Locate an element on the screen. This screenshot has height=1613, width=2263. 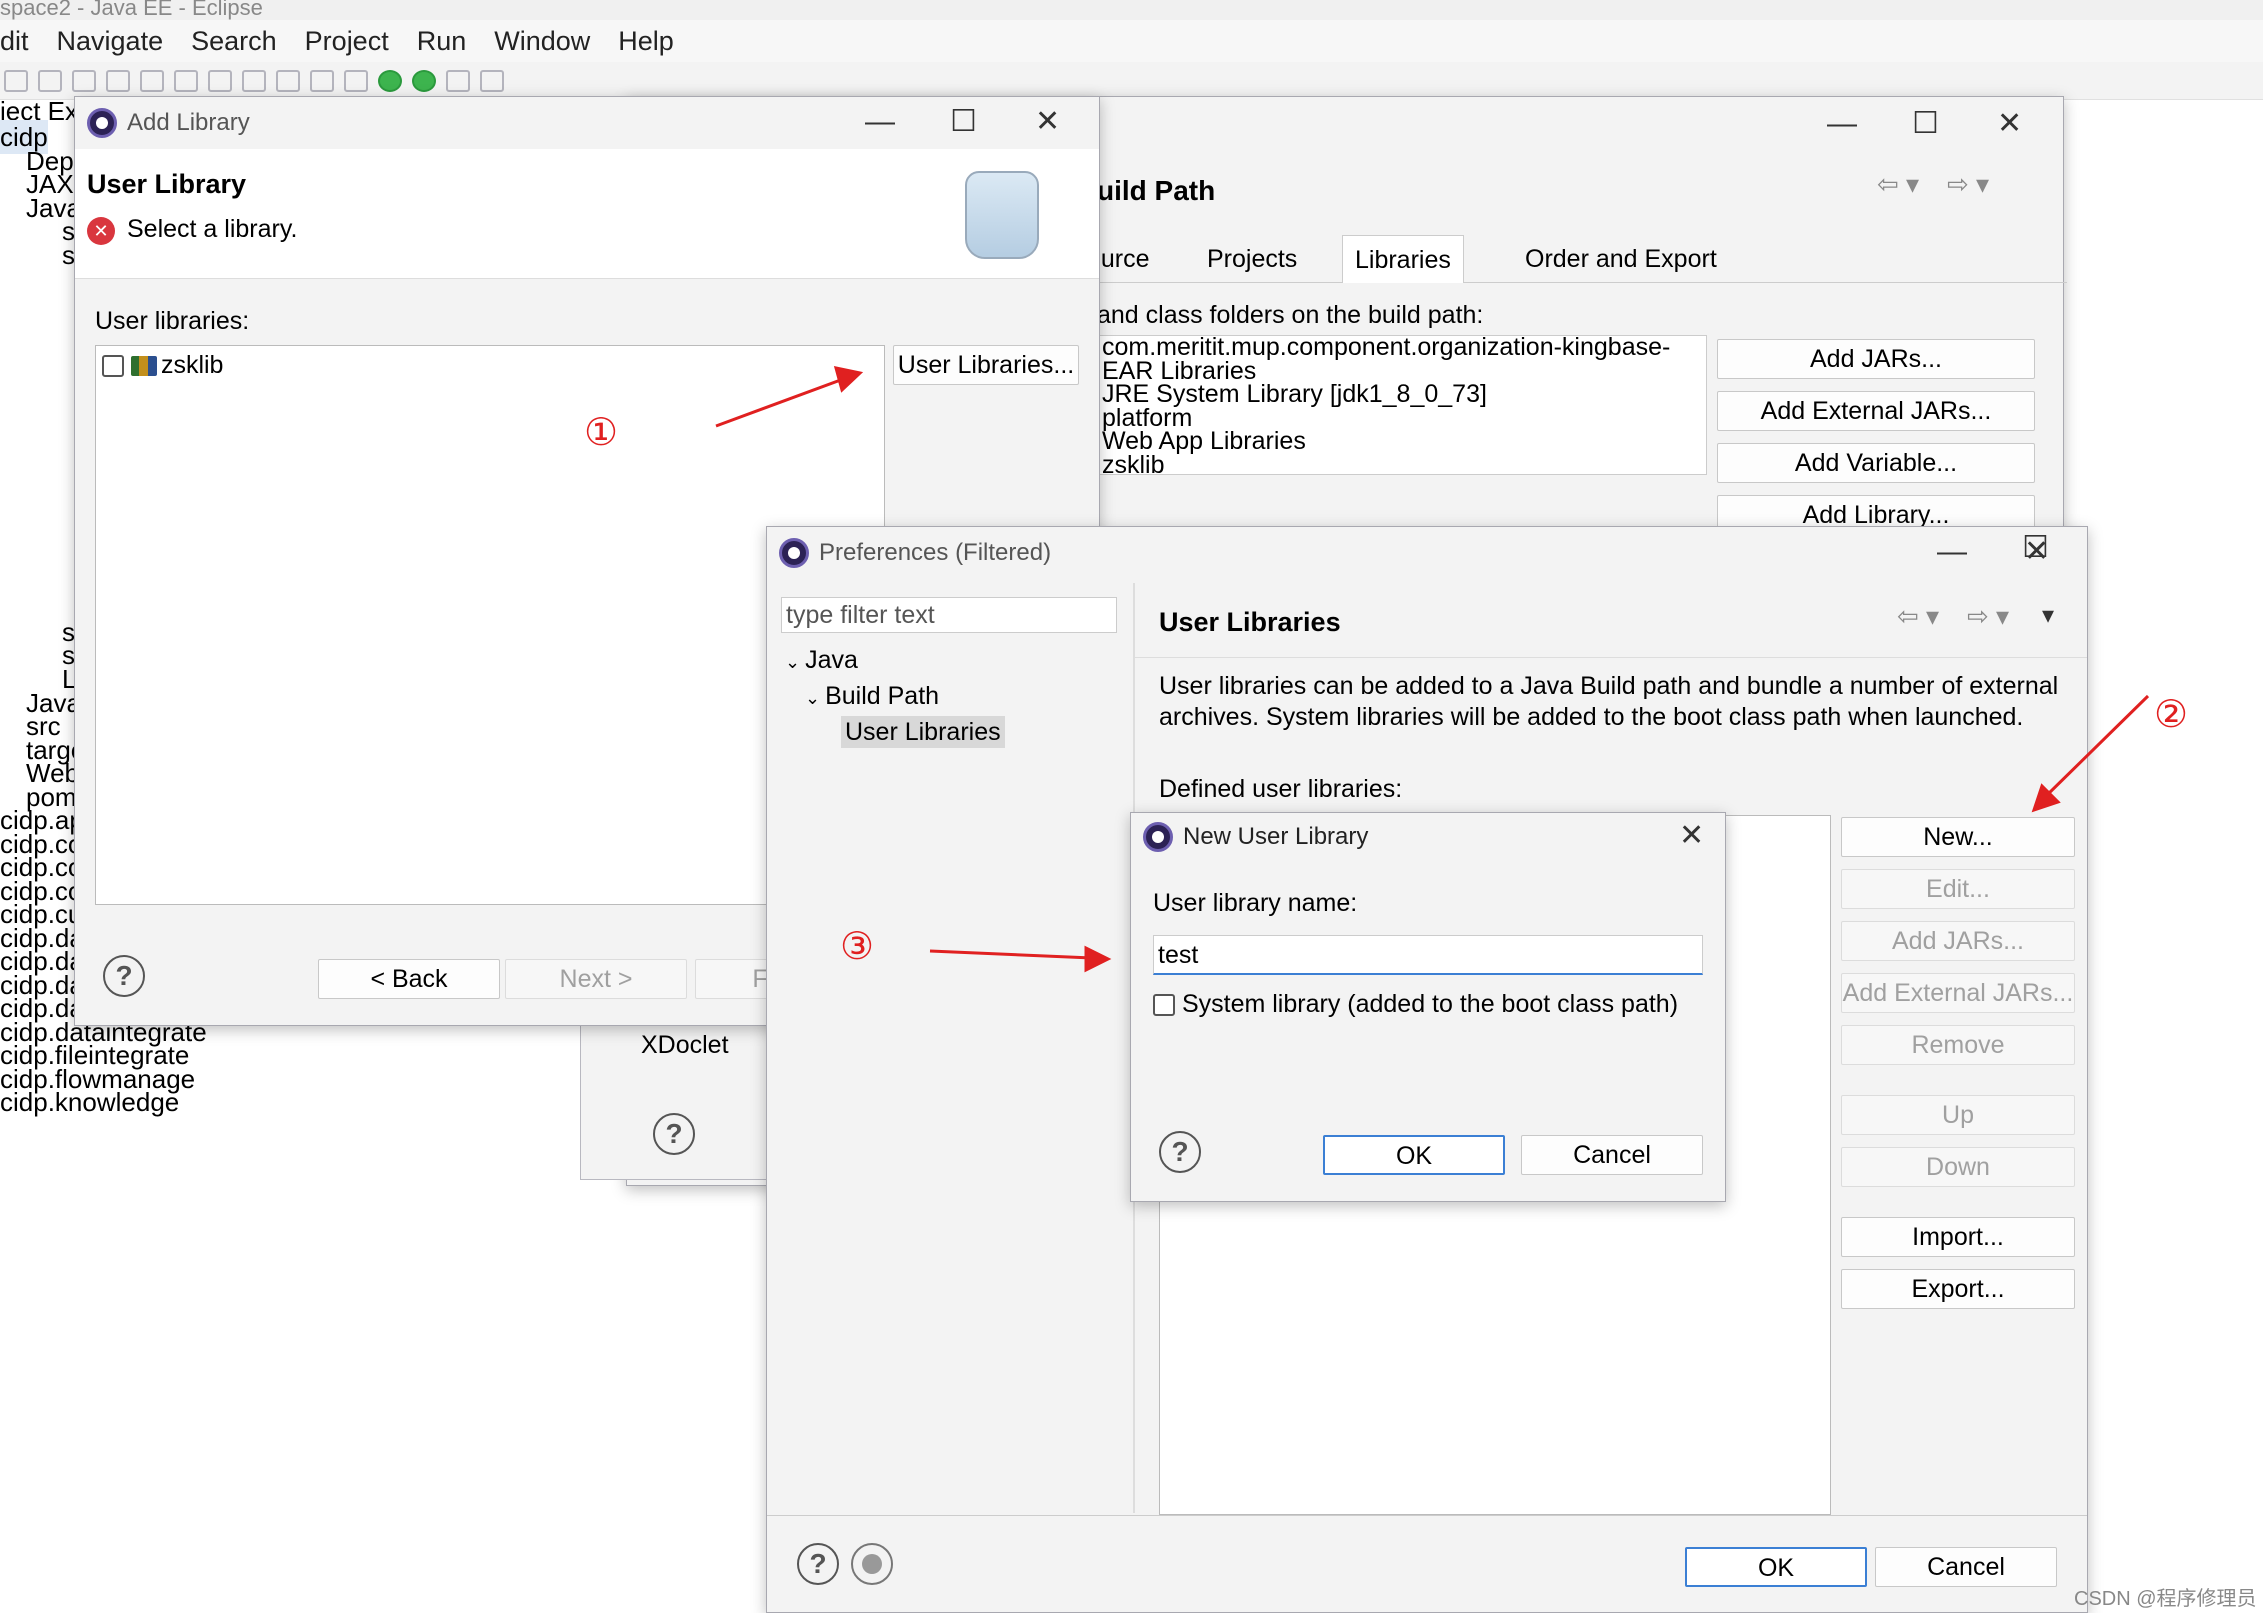
watermark: CSDN @程序修理员 is located at coordinates (2165, 1599).